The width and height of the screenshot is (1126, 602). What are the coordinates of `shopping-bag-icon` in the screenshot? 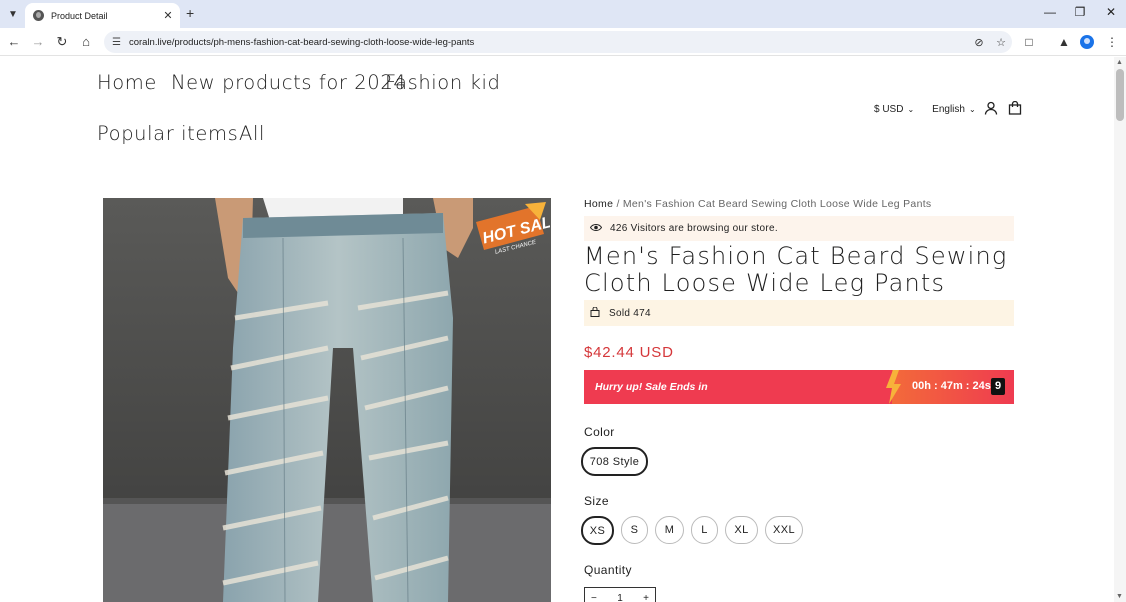 It's located at (595, 313).